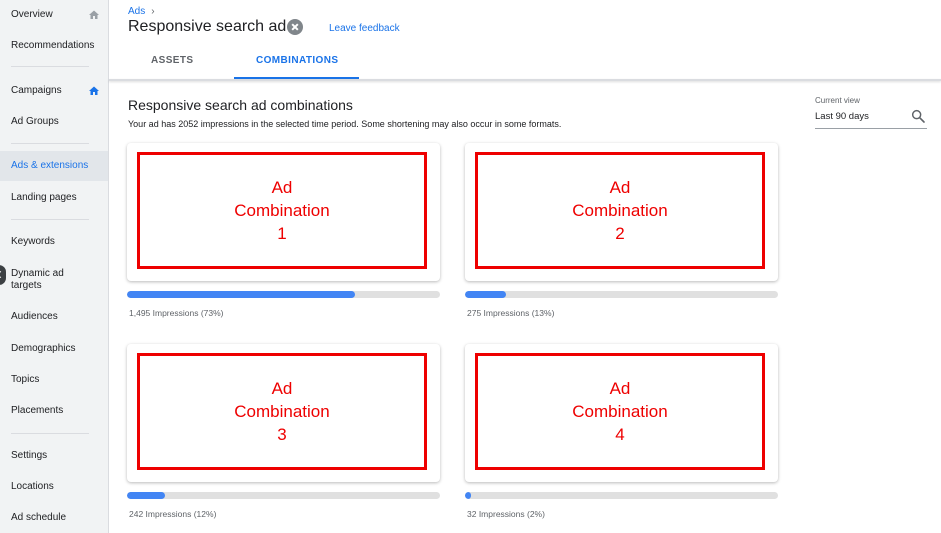 This screenshot has height=533, width=941. I want to click on sidebar-item-overview: Overview, so click(54, 15).